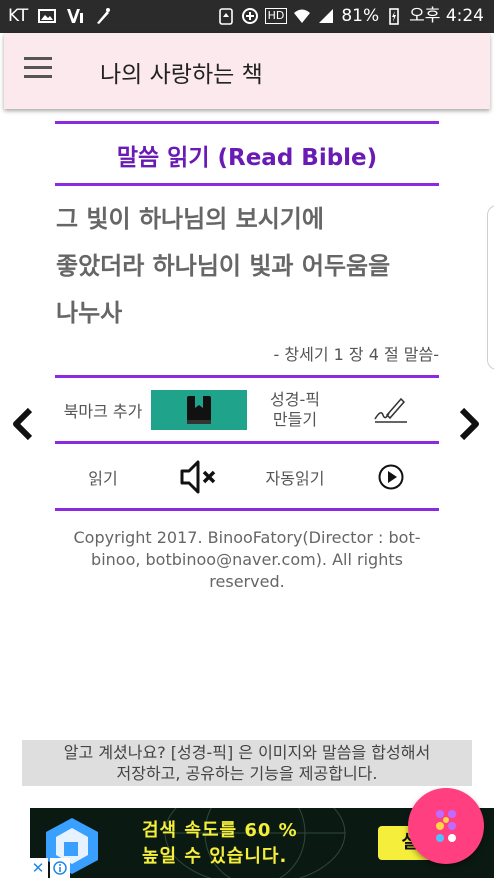 The image size is (494, 878). Describe the element at coordinates (60, 16) in the screenshot. I see `status-left: KT` at that location.